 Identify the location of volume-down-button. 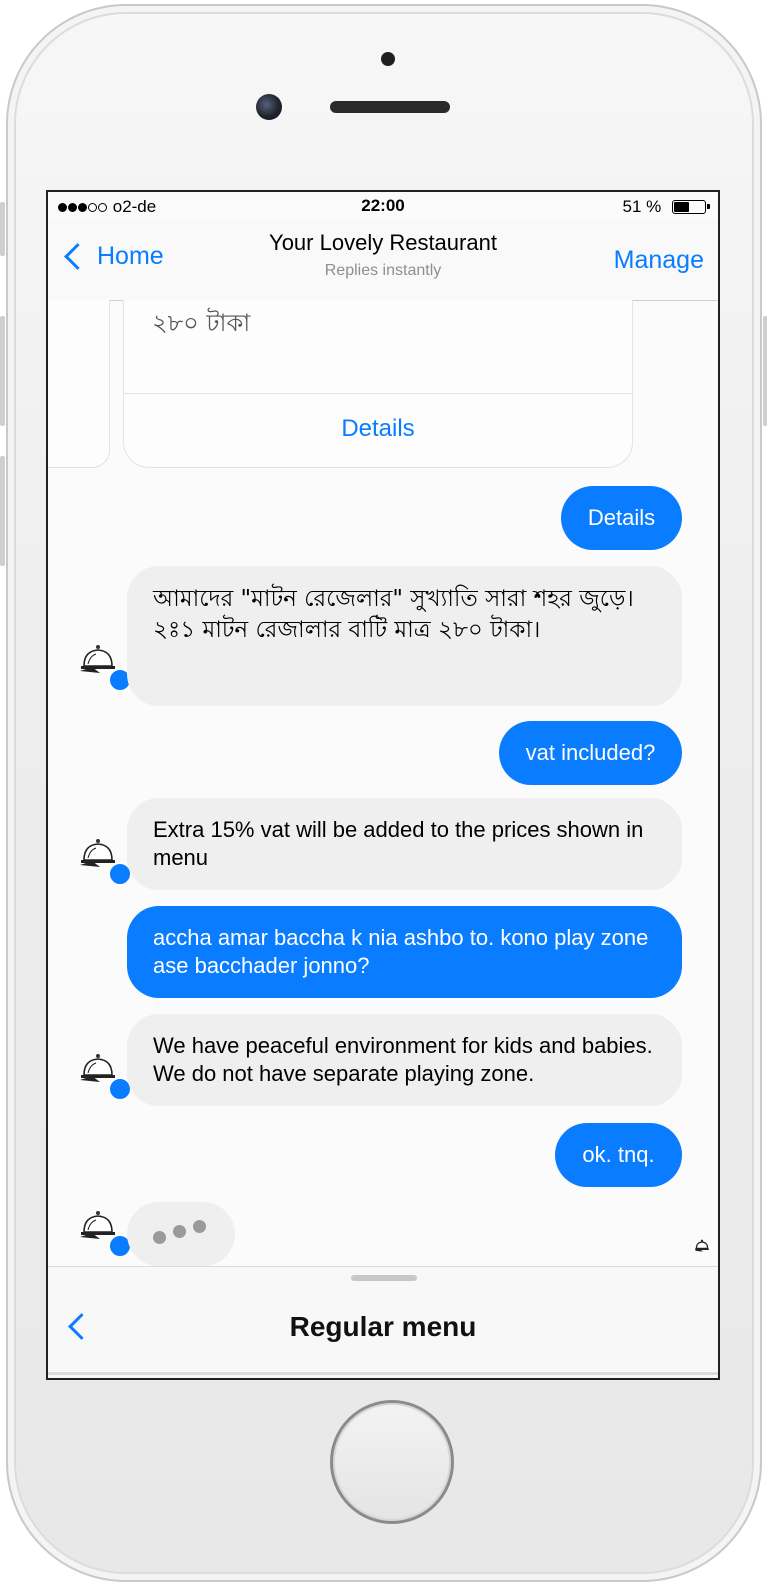
(2, 511).